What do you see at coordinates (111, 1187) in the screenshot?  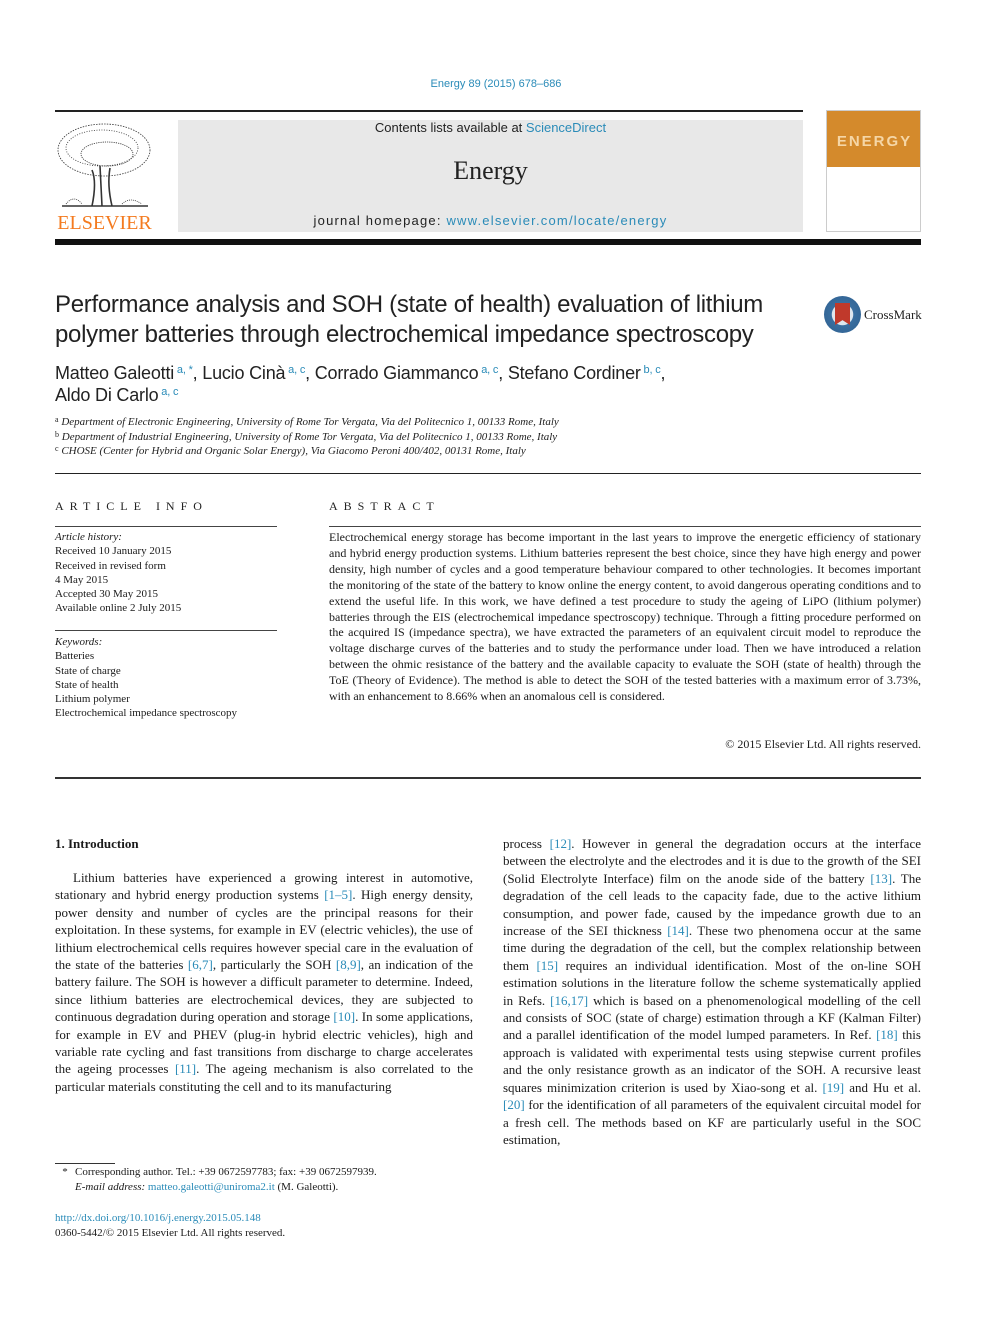 I see `email-label: E-mail address:` at bounding box center [111, 1187].